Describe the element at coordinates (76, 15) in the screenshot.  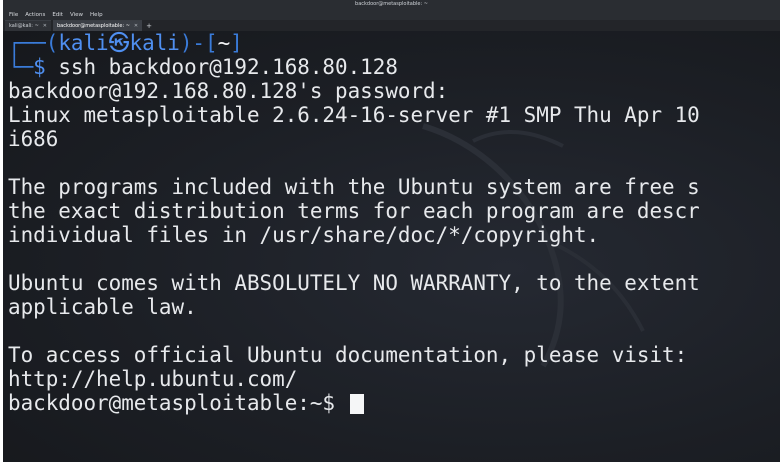
I see `menu-view: View` at that location.